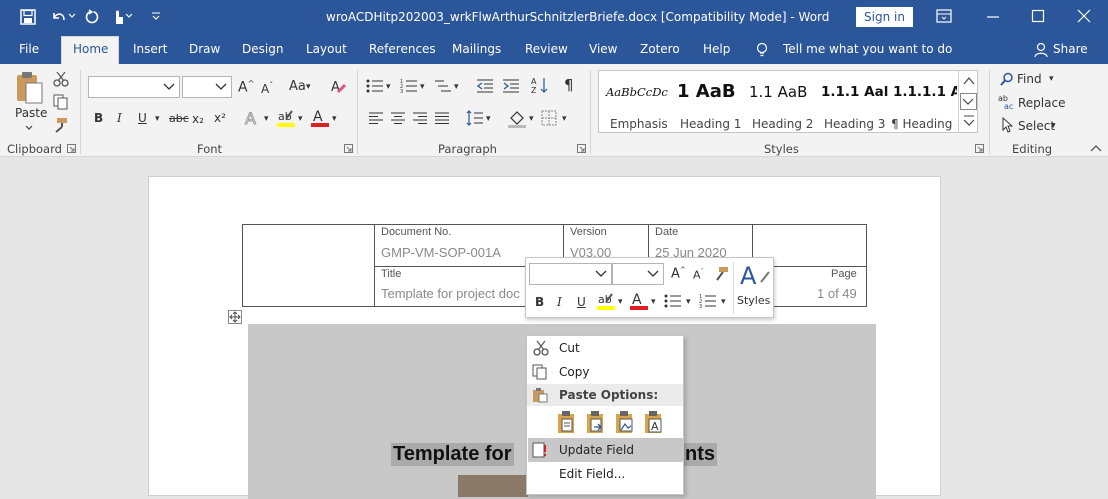 The height and width of the screenshot is (499, 1108). What do you see at coordinates (581, 302) in the screenshot?
I see `mini-underline-button: U` at bounding box center [581, 302].